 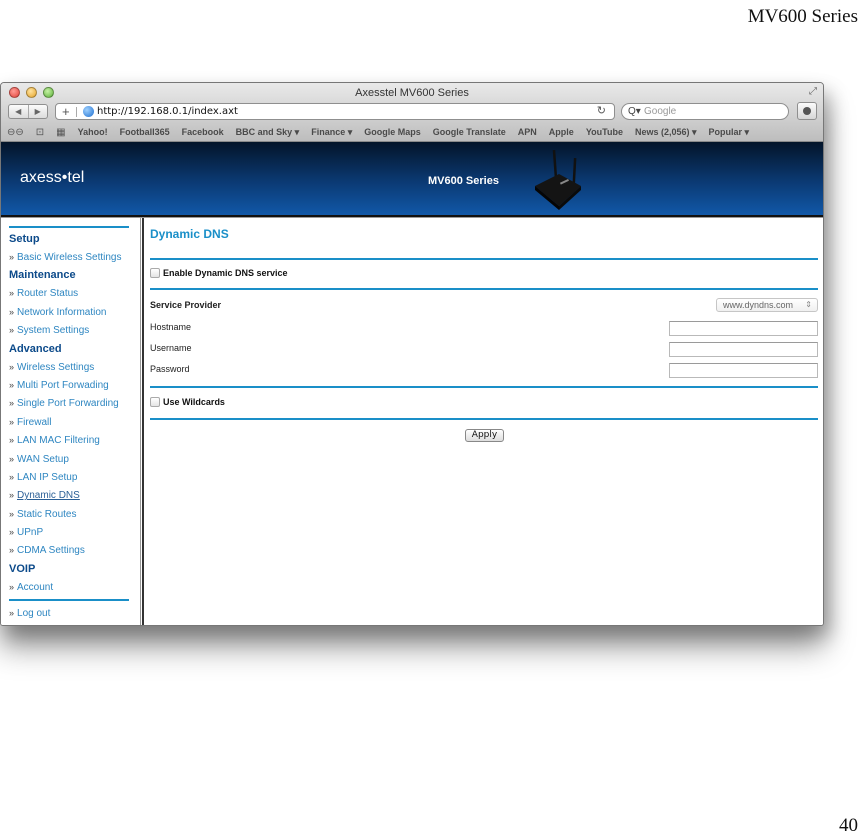 I want to click on sidebar-item-router-status: » Router Status, so click(x=70, y=293).